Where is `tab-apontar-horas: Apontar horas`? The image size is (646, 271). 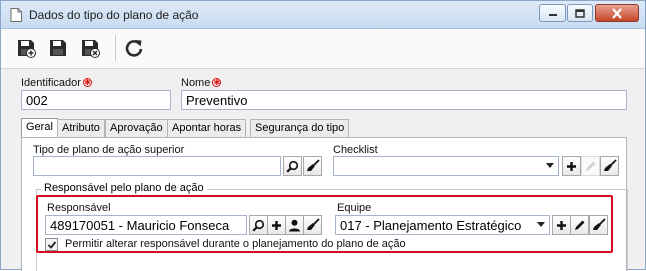
tab-apontar-horas: Apontar horas is located at coordinates (207, 128).